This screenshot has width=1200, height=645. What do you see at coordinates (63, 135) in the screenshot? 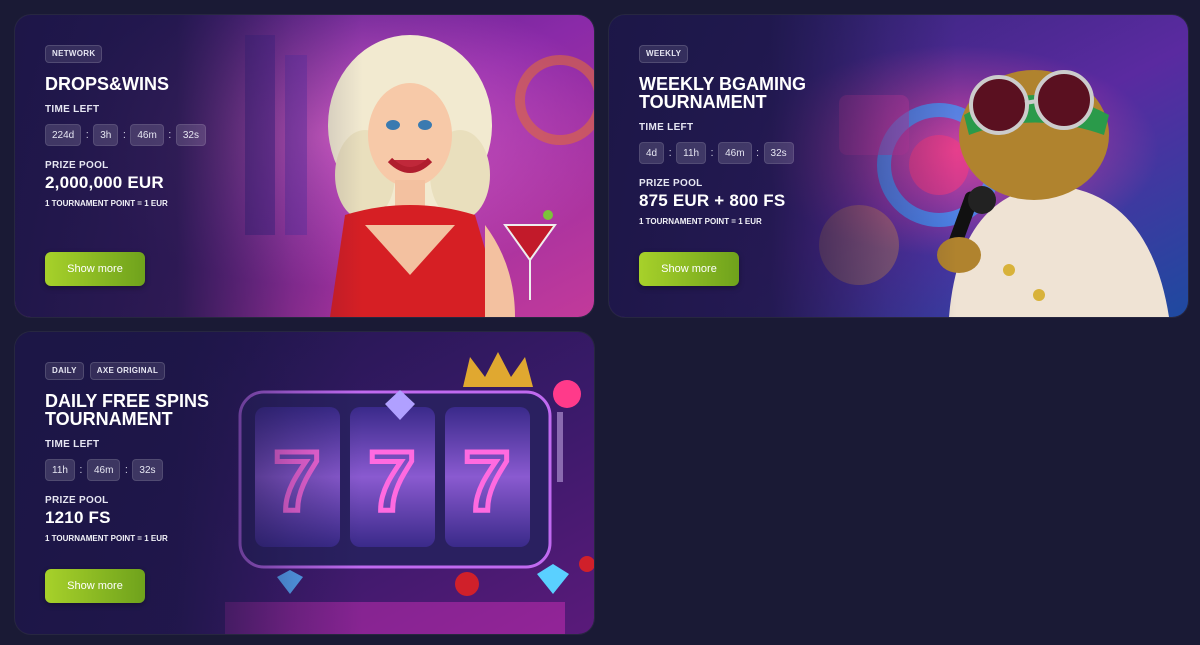
I see `timer-days: 224d` at bounding box center [63, 135].